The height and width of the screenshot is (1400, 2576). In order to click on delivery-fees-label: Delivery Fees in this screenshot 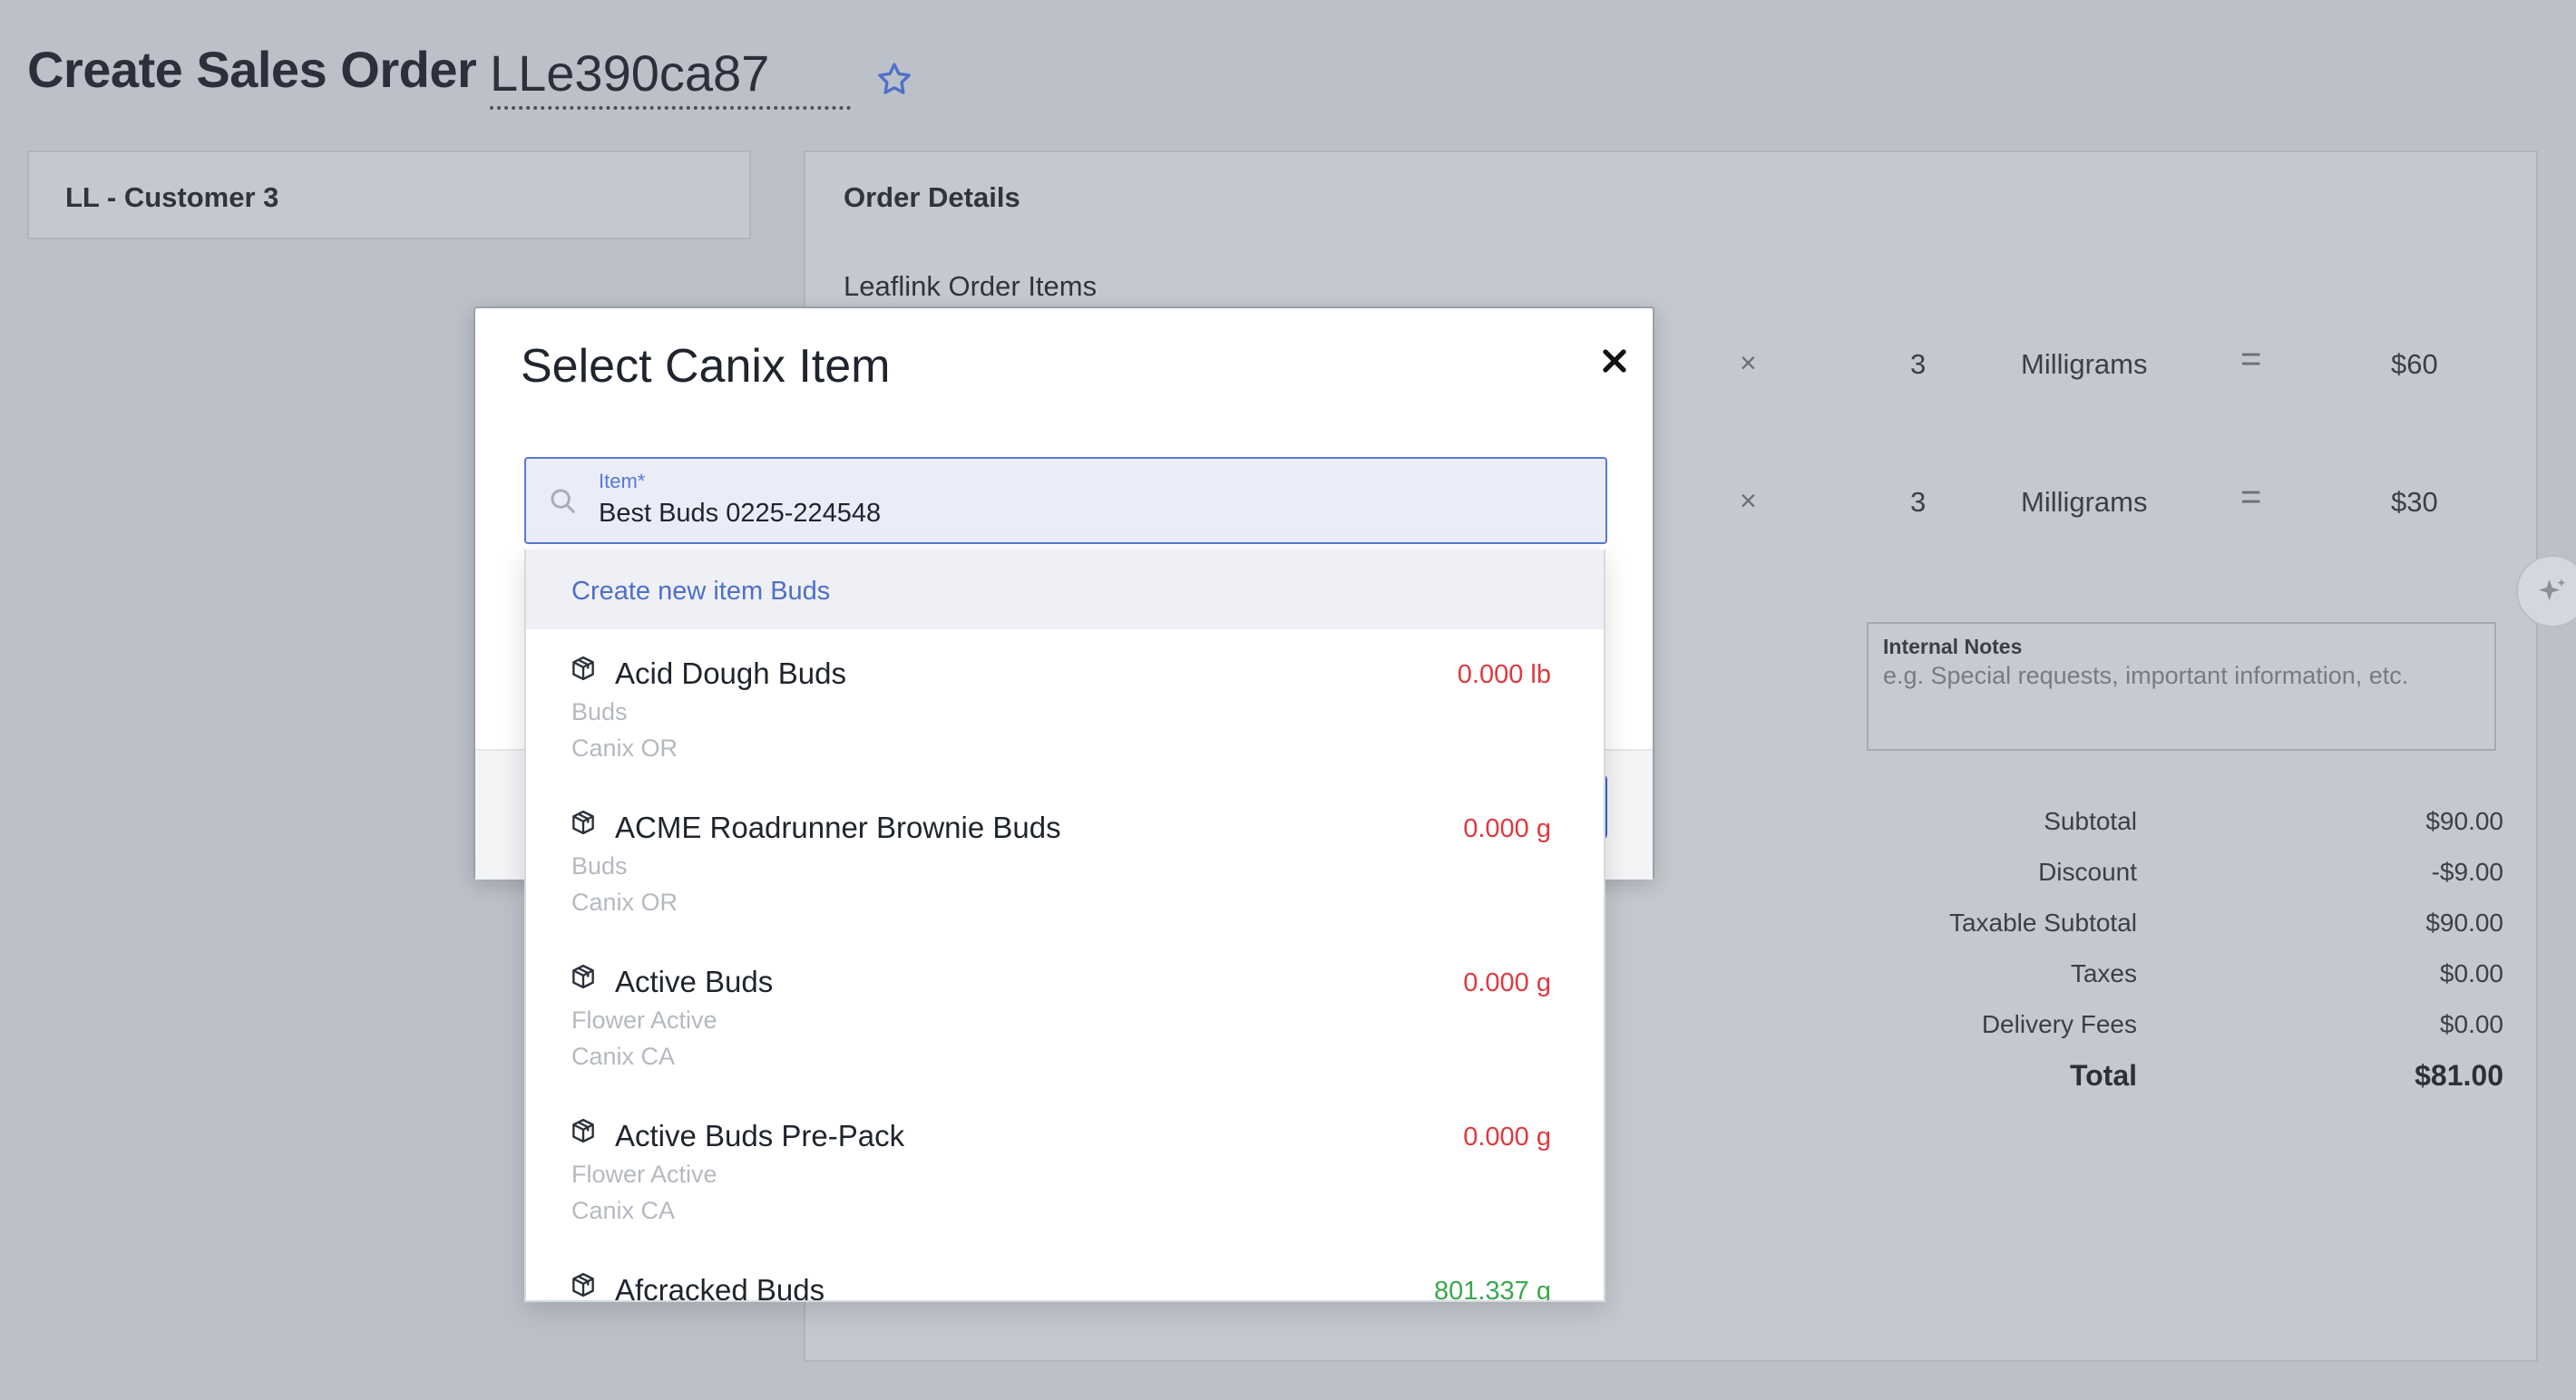, I will do `click(2059, 1024)`.